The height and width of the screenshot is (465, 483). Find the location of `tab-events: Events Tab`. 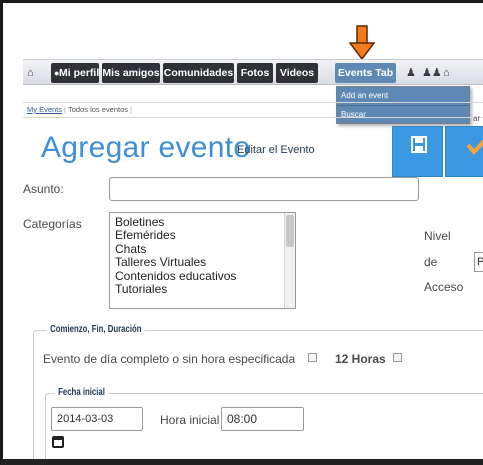

tab-events: Events Tab is located at coordinates (365, 73).